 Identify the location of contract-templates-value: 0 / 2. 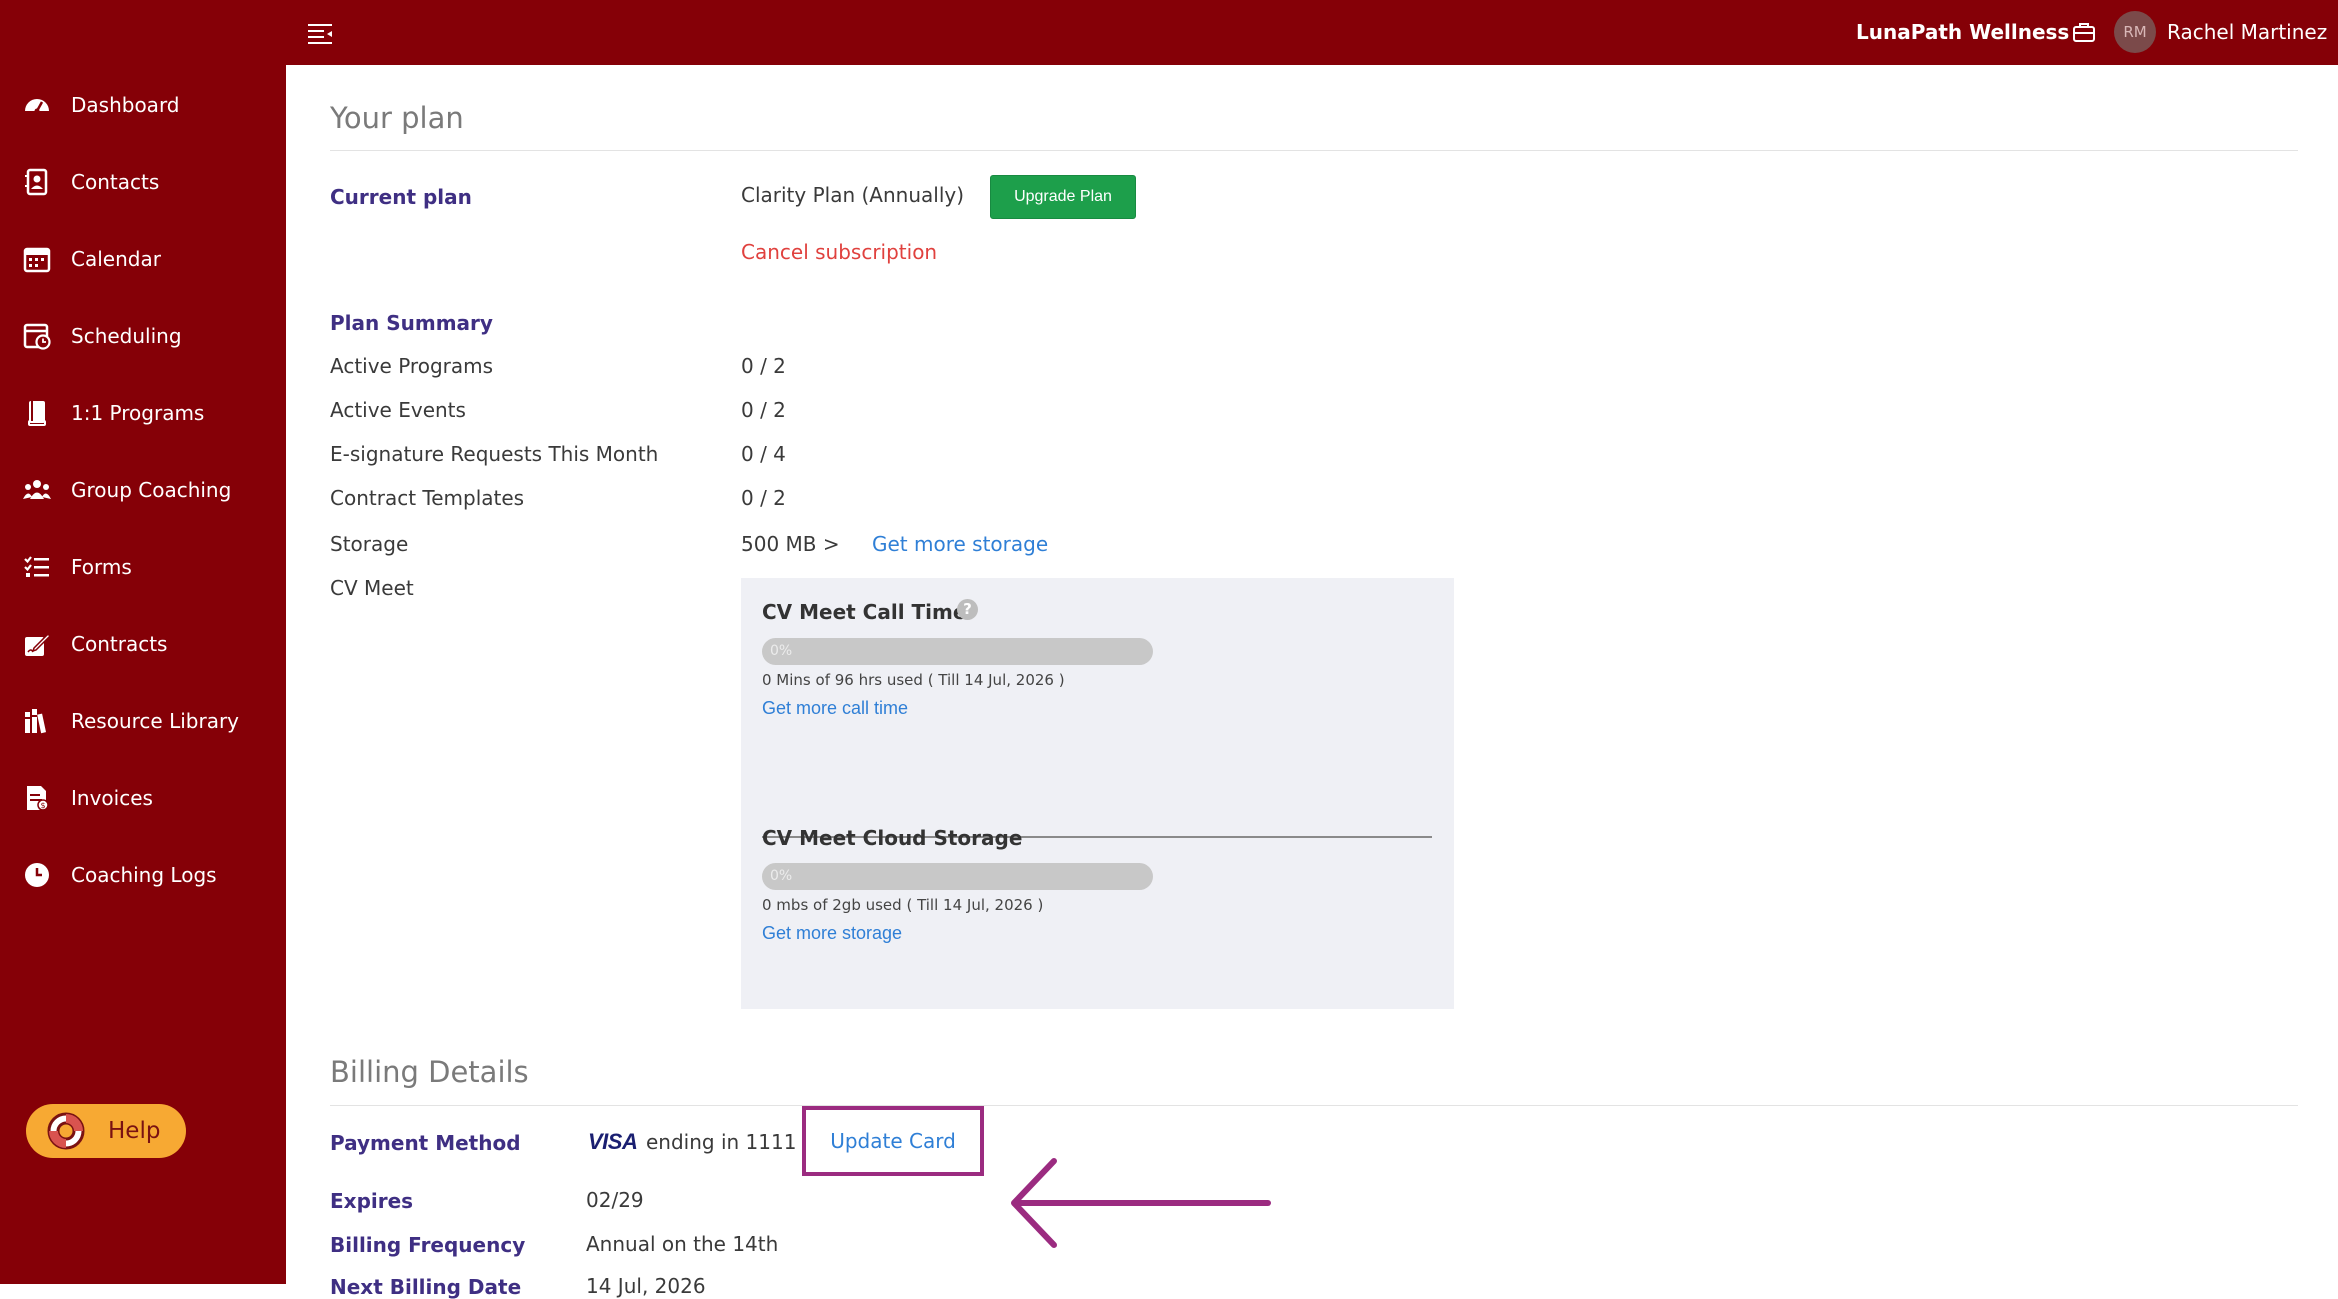
(763, 498).